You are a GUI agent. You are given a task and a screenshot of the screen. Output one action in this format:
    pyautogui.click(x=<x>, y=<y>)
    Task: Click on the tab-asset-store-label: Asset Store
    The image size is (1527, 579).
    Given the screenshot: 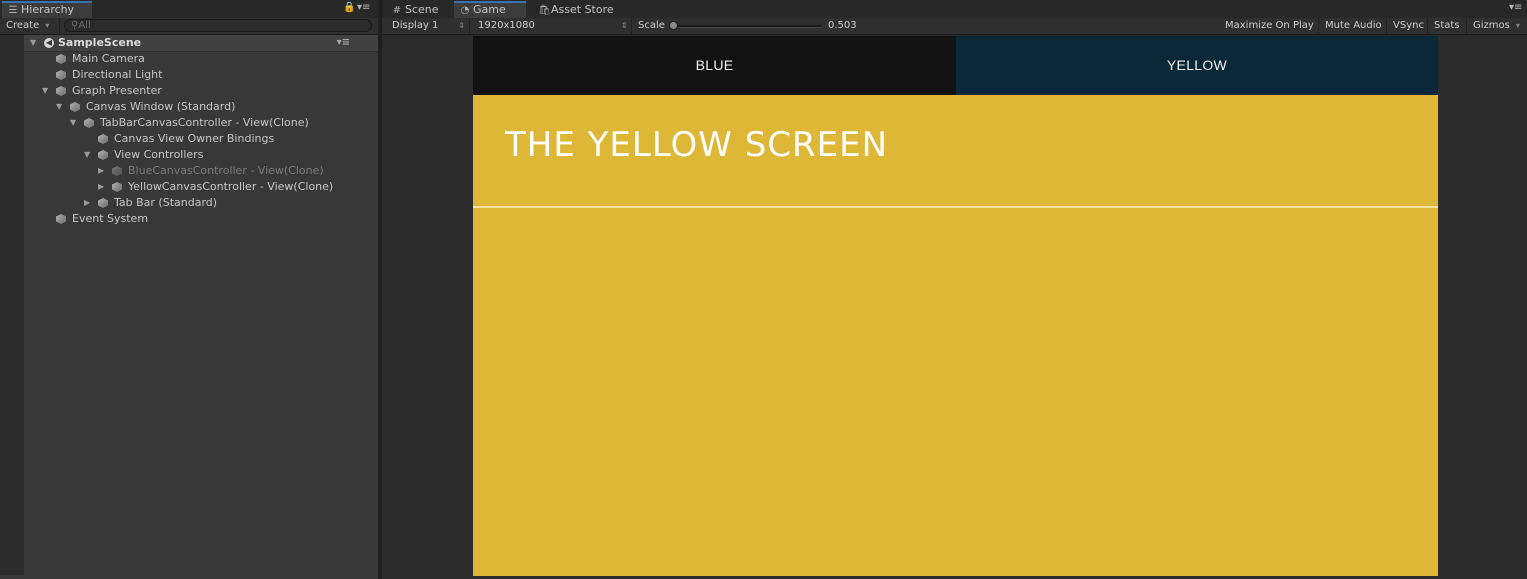 What is the action you would take?
    pyautogui.click(x=582, y=9)
    